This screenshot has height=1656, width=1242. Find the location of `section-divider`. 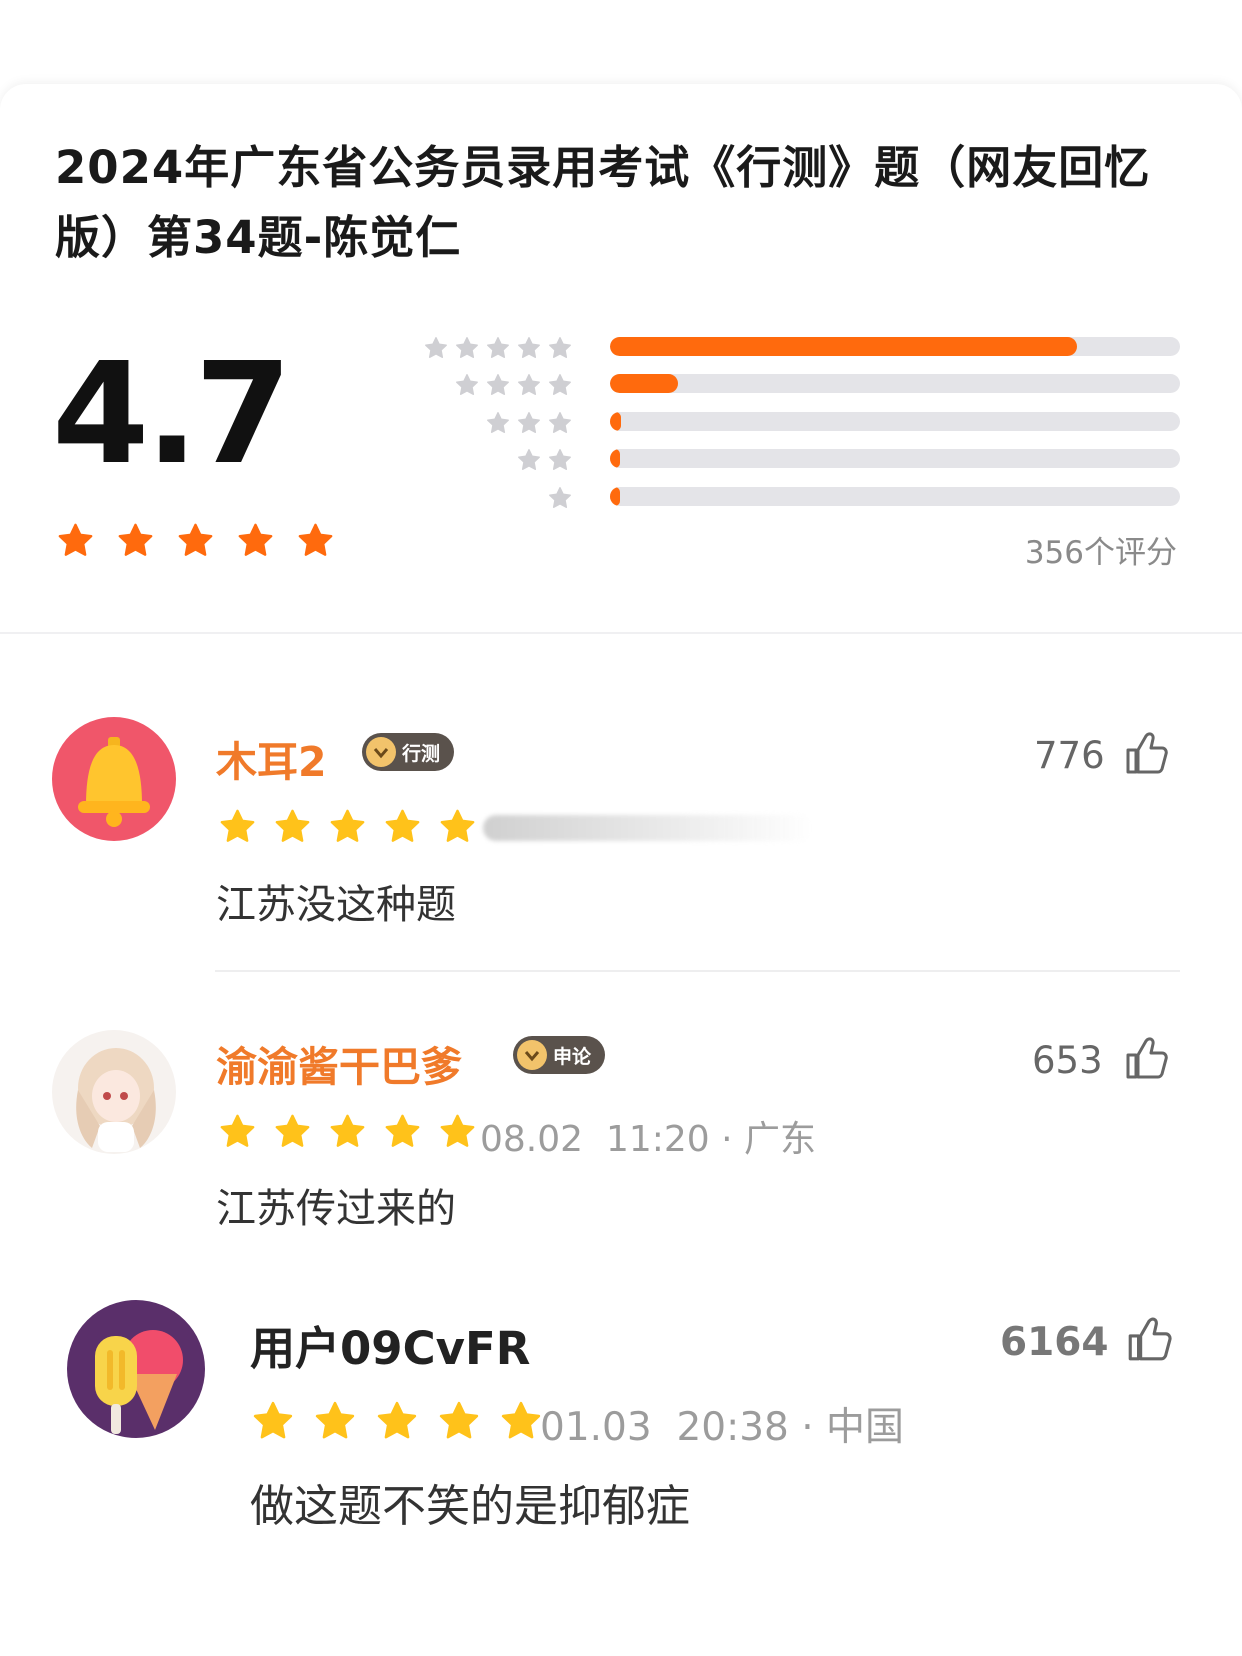

section-divider is located at coordinates (621, 633).